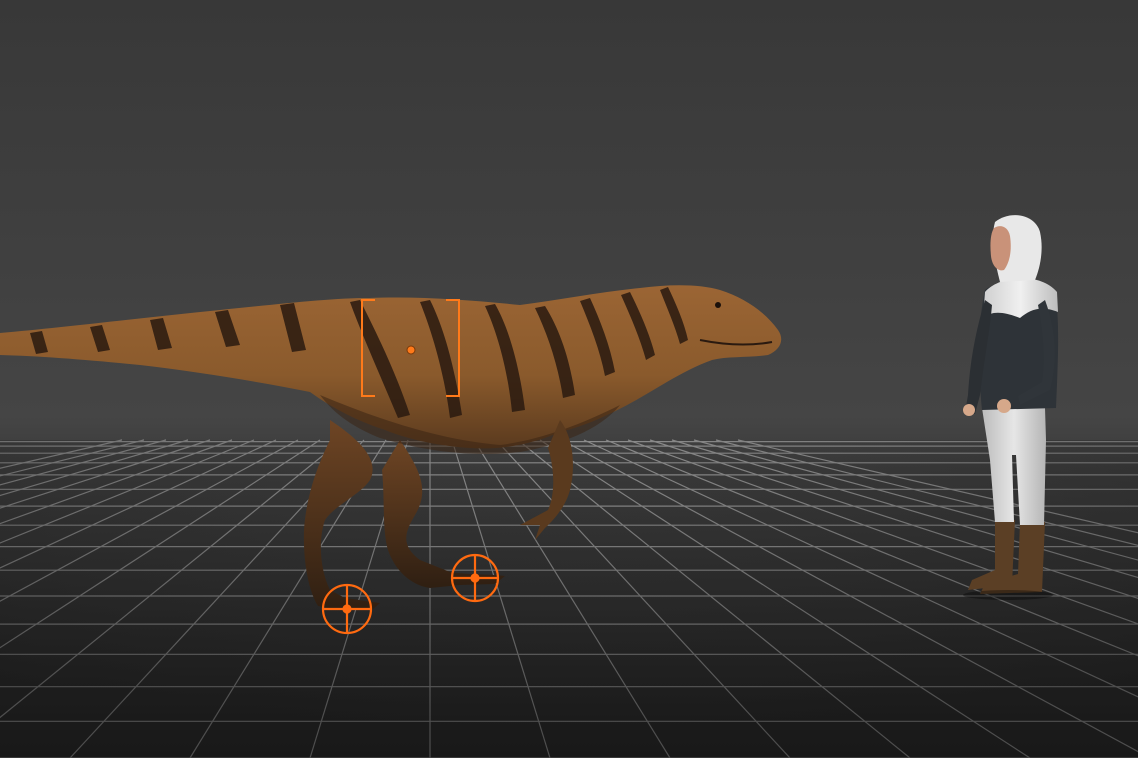  What do you see at coordinates (969, 410) in the screenshot?
I see `human-left-hand` at bounding box center [969, 410].